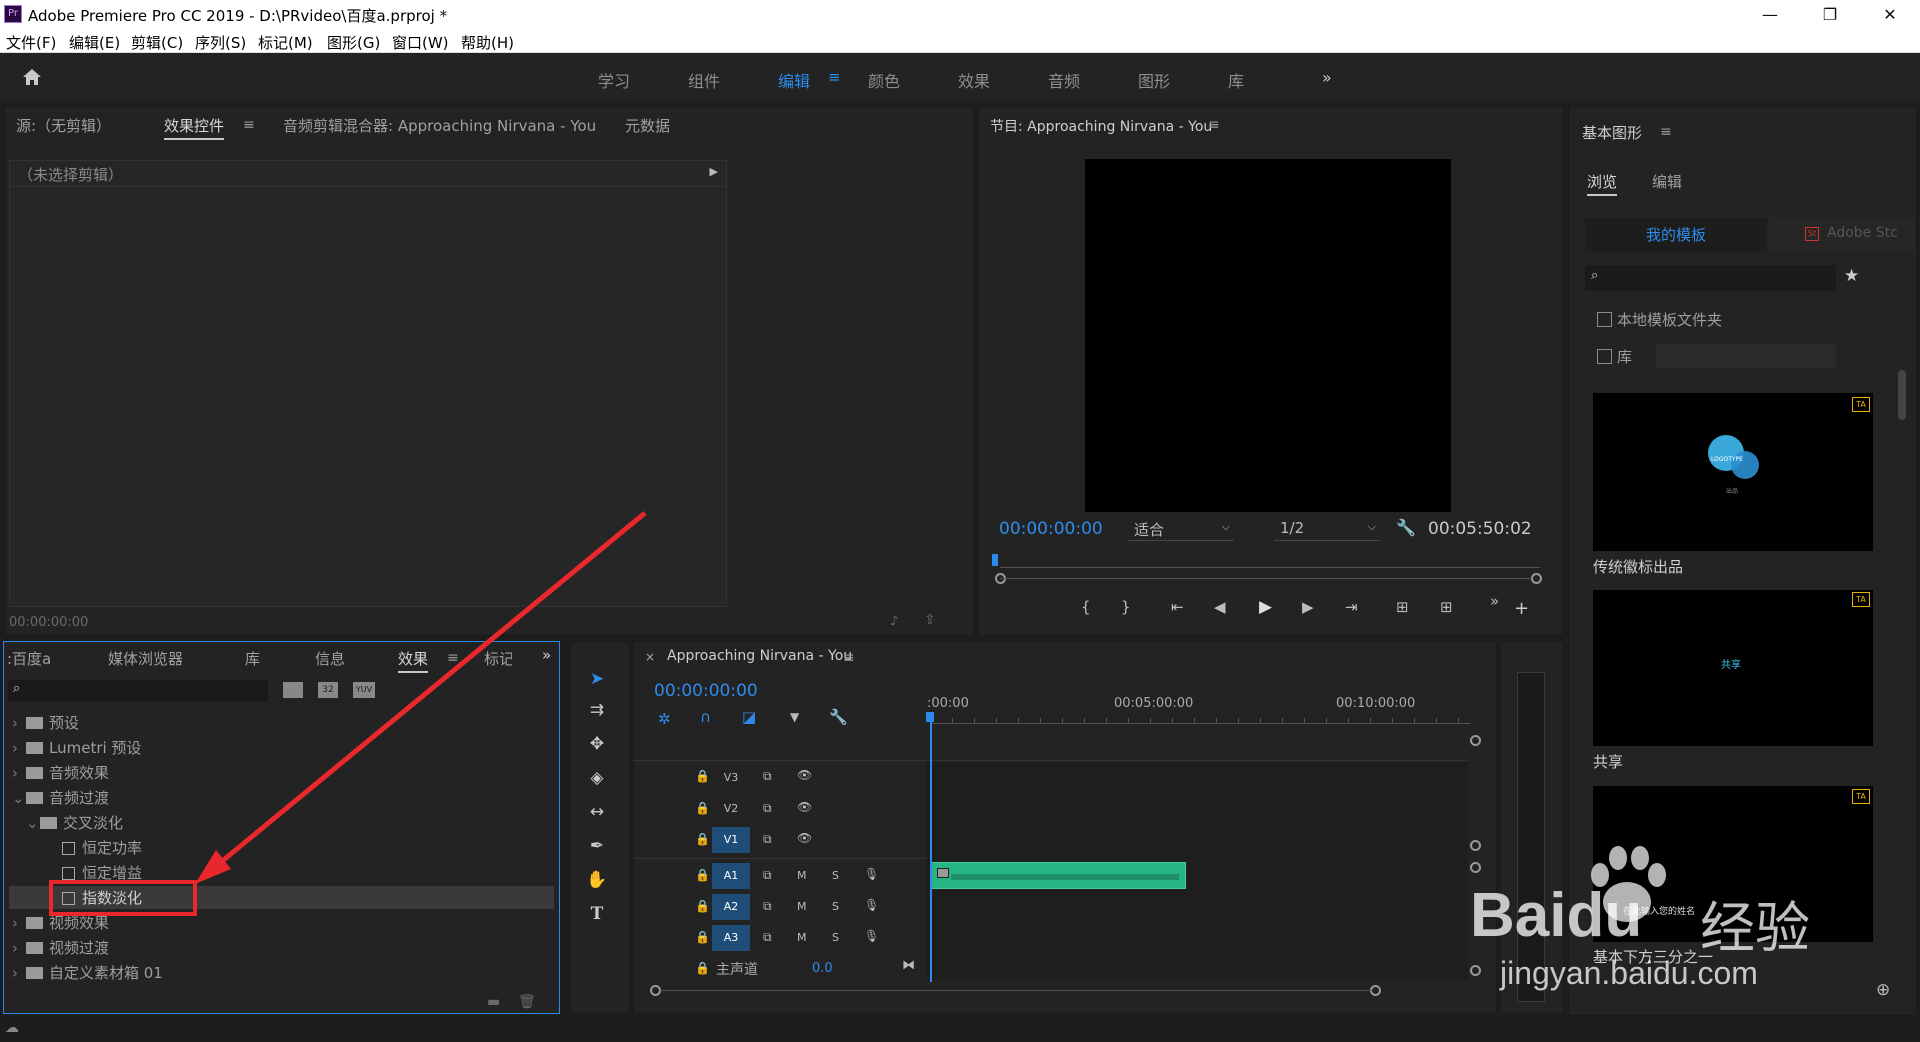  I want to click on program-menu-icon: ≡, so click(1214, 125).